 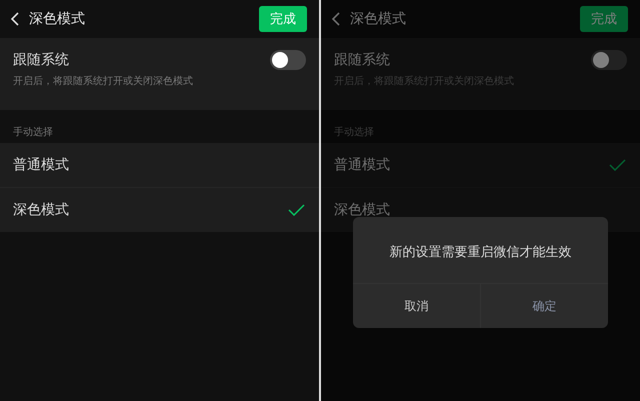 I want to click on mode-option: 深色模式, so click(x=159, y=209).